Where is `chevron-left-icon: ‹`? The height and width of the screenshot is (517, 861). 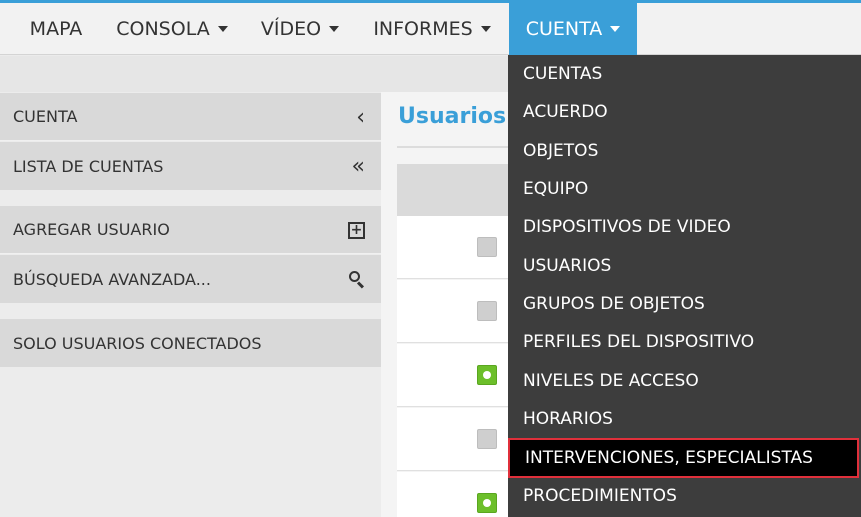
chevron-left-icon: ‹ is located at coordinates (360, 117).